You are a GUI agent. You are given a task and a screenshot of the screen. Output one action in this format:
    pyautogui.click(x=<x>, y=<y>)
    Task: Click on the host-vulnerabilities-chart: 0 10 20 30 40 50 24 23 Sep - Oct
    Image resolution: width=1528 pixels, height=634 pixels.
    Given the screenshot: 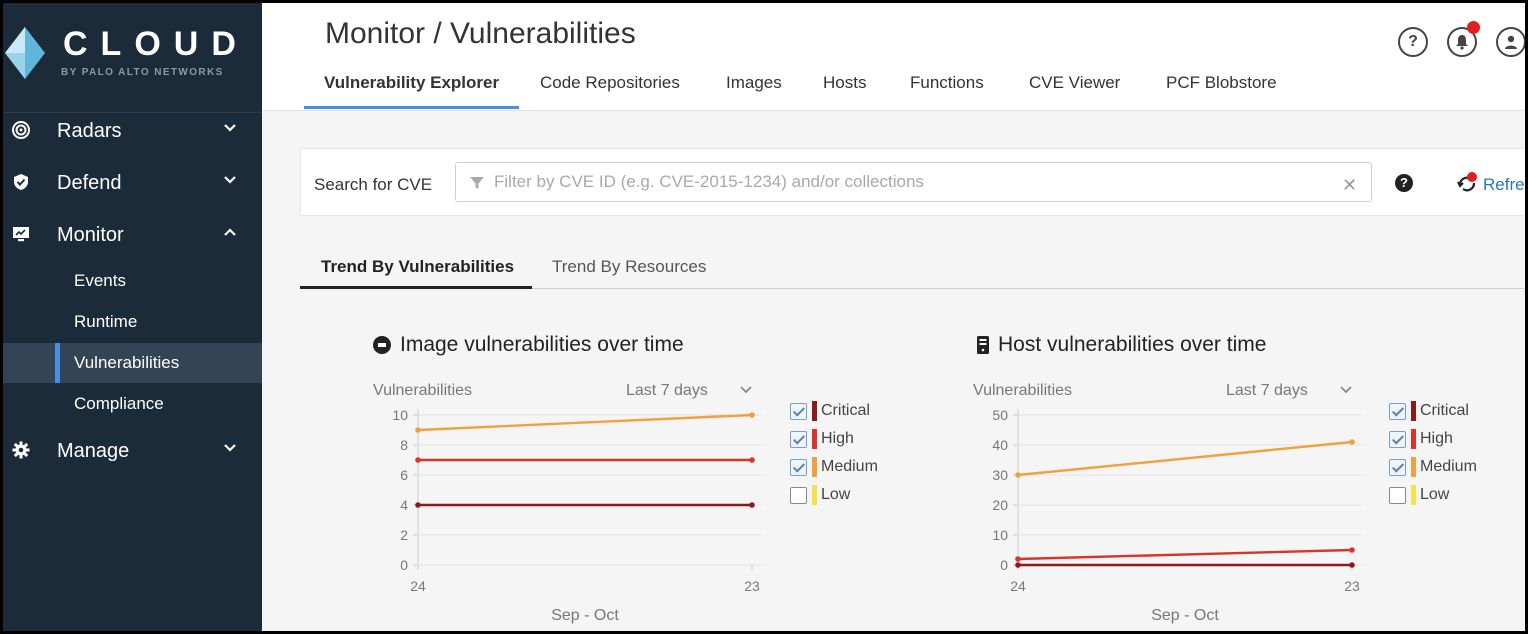 What is the action you would take?
    pyautogui.click(x=1177, y=515)
    